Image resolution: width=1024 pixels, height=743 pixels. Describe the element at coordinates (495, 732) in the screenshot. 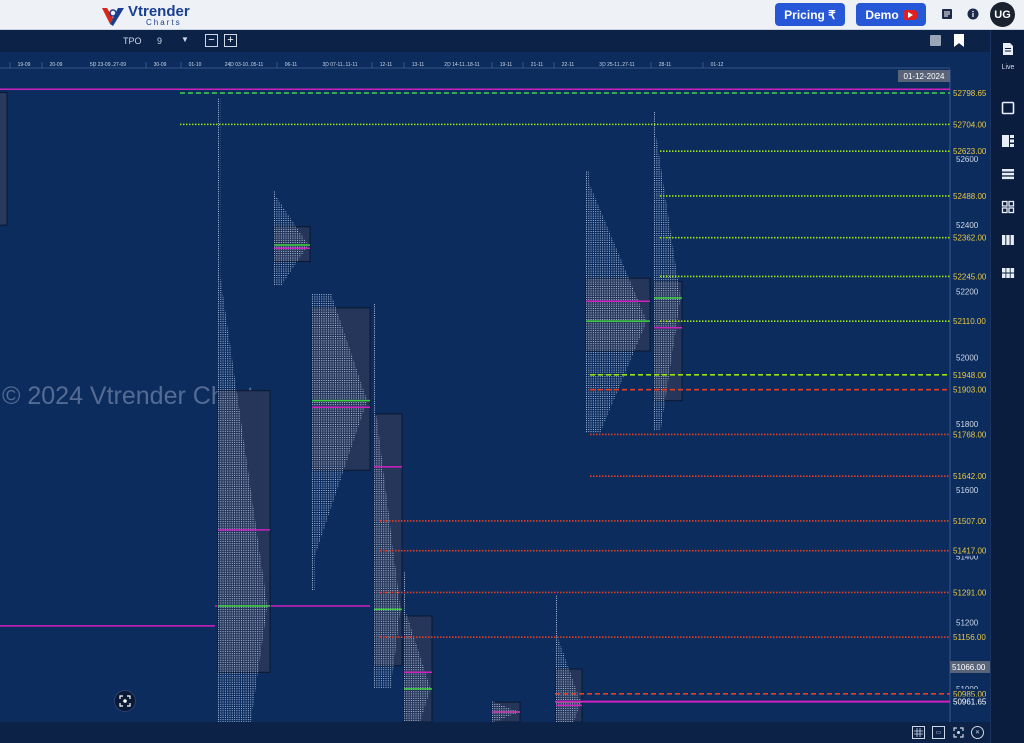

I see `chart-bottom-bar: ▭ ✕` at that location.